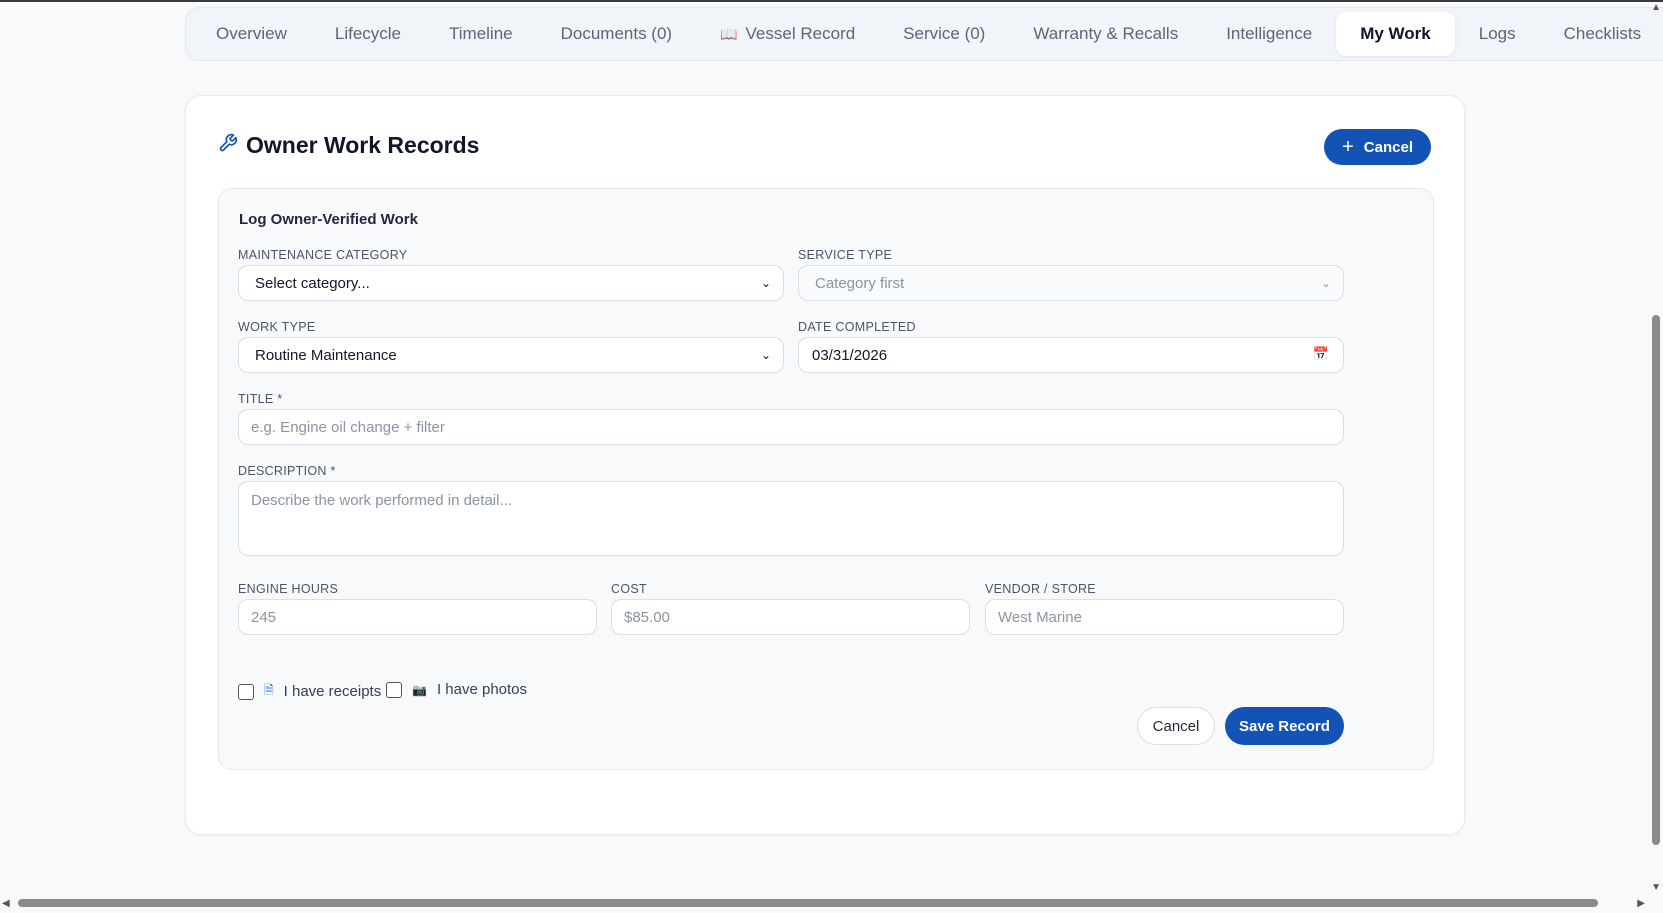  Describe the element at coordinates (328, 219) in the screenshot. I see `form-title: Log Owner-Verified Work` at that location.